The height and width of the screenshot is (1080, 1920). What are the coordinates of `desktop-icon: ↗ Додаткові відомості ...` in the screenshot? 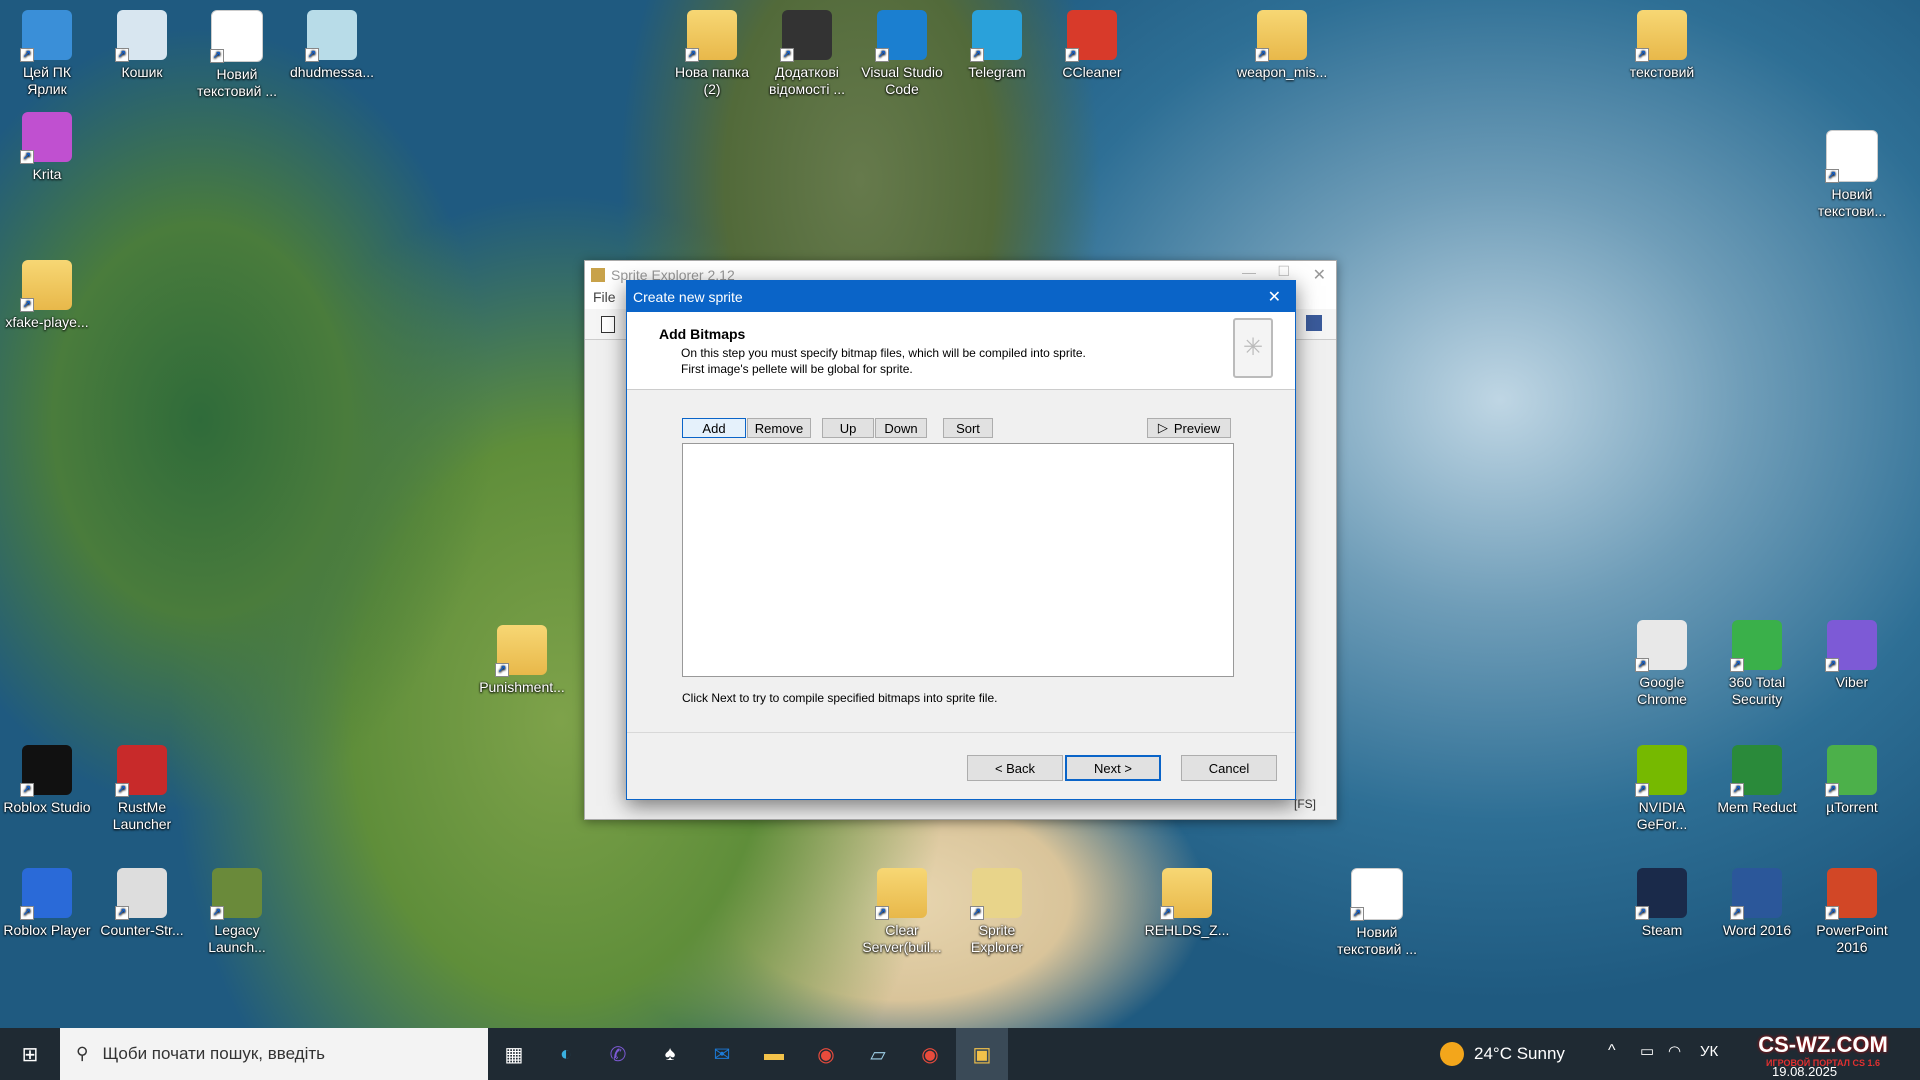 It's located at (807, 54).